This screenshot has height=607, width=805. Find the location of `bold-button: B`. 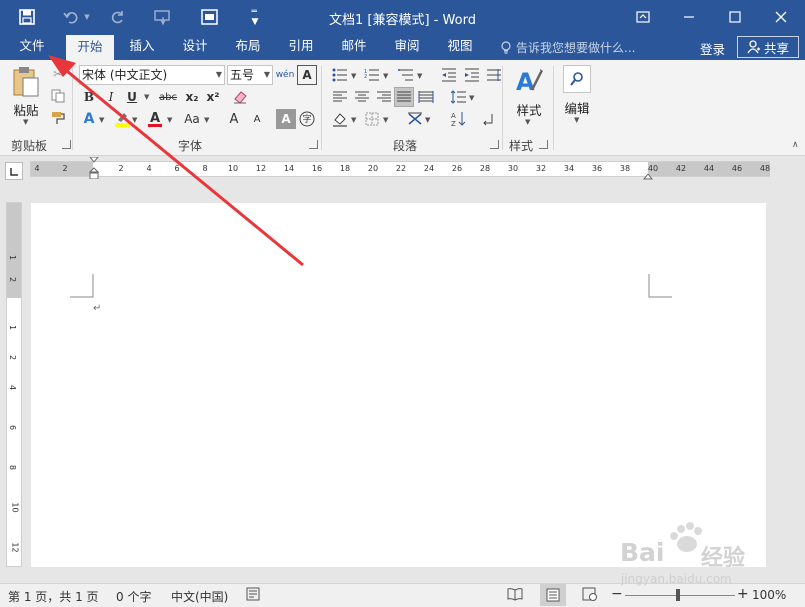

bold-button: B is located at coordinates (89, 97).